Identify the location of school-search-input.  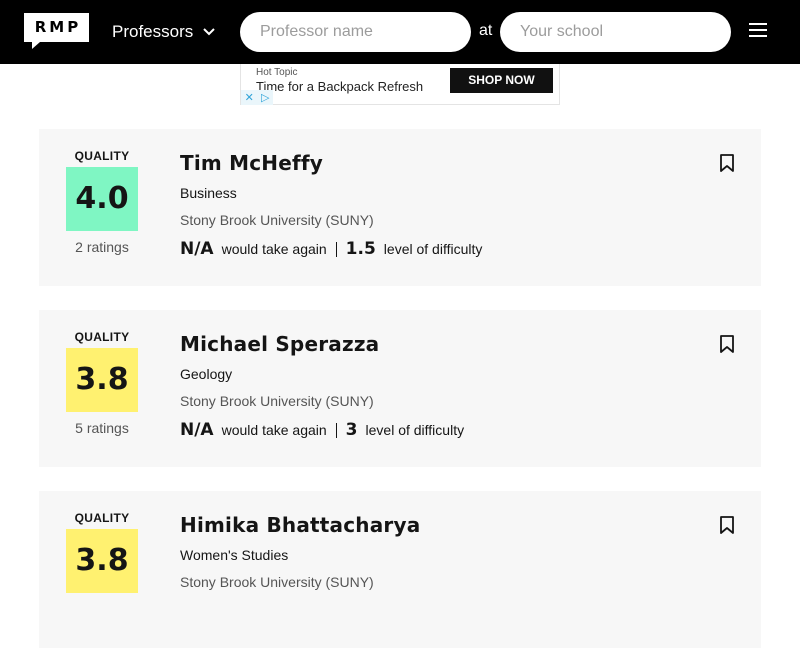
(615, 32).